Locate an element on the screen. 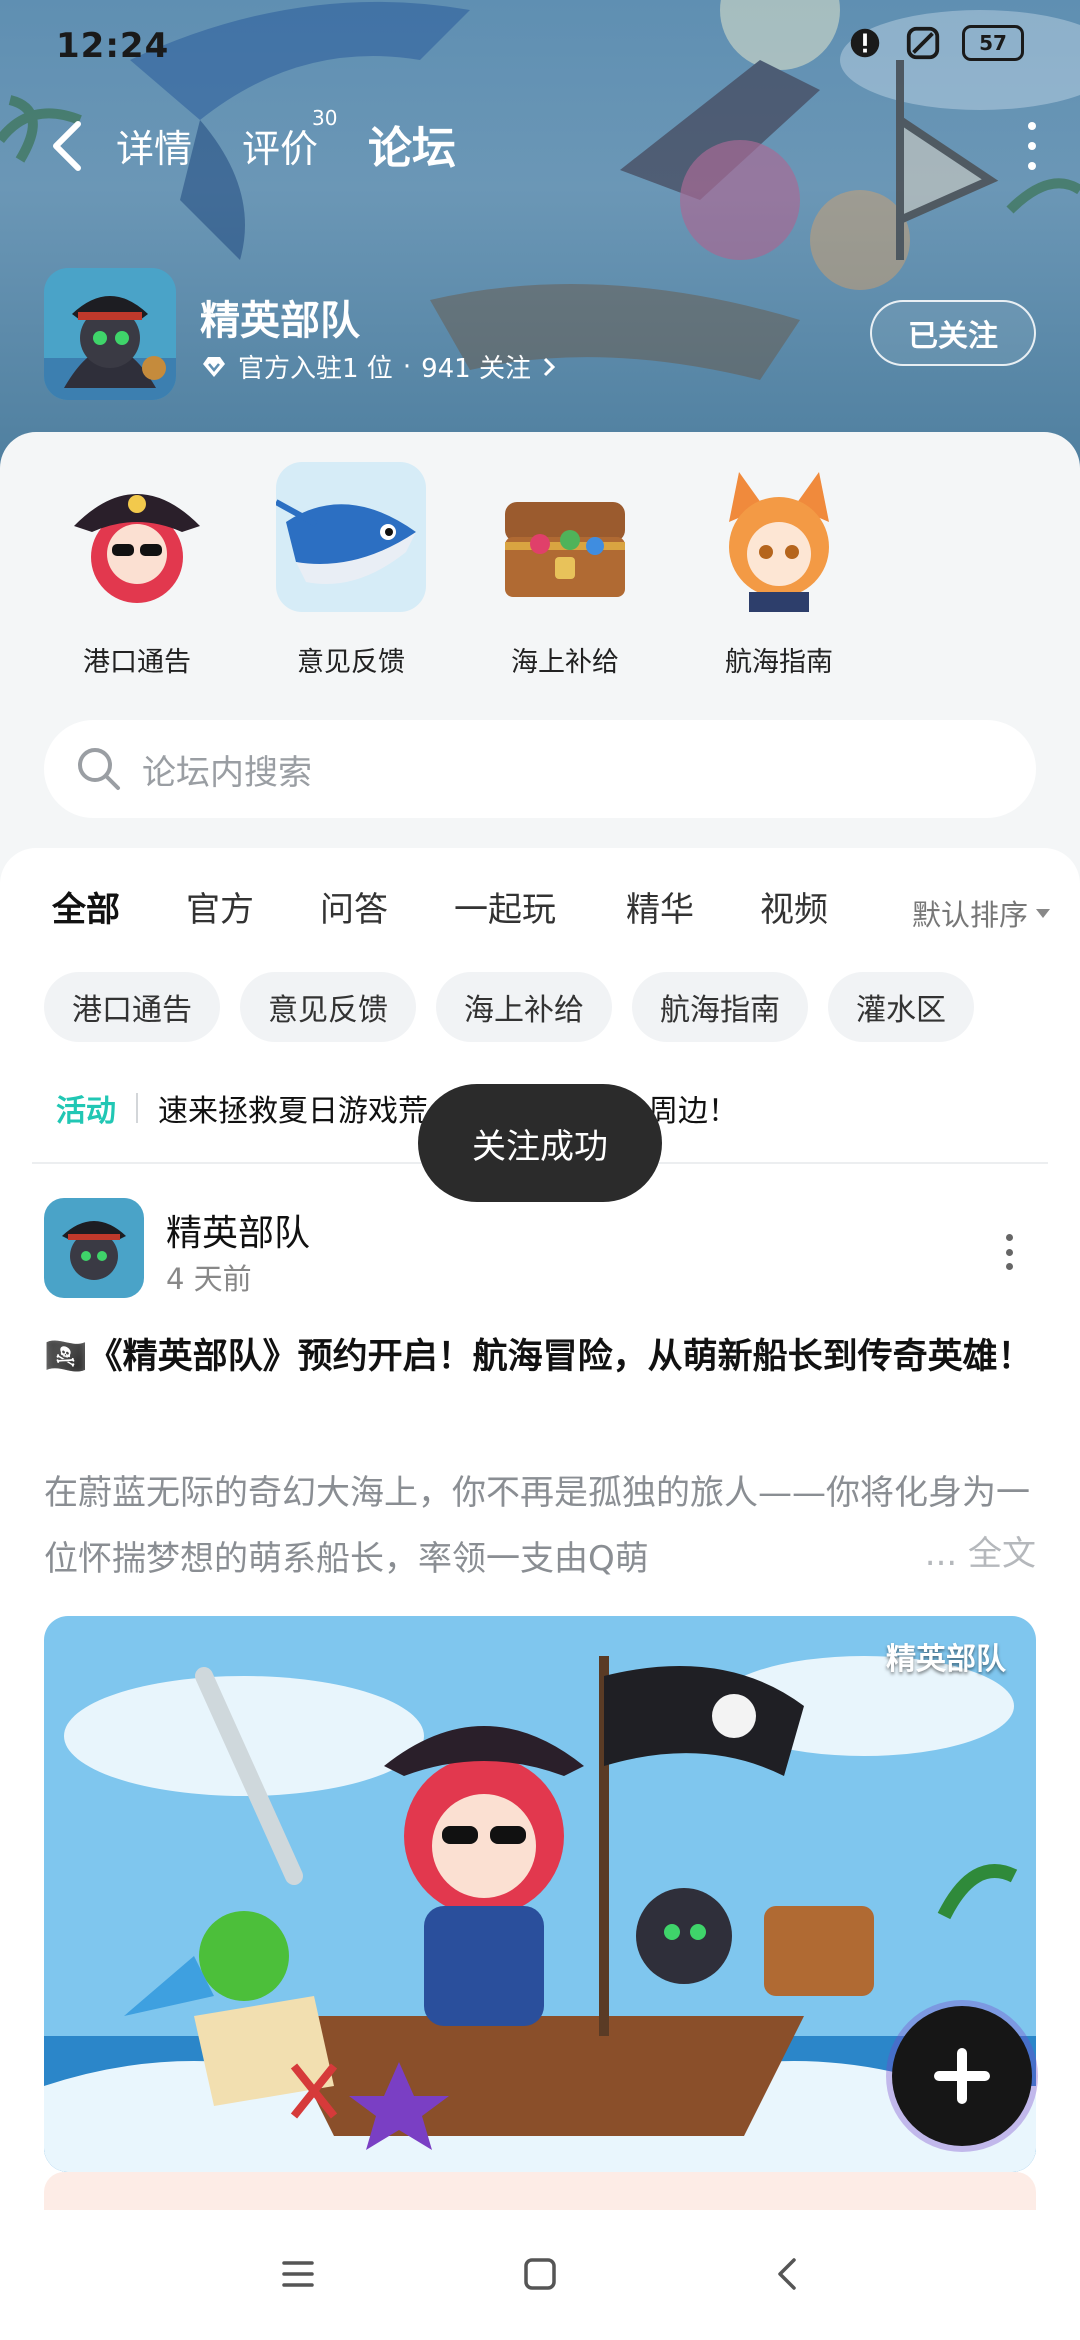  author-avatar is located at coordinates (94, 1248).